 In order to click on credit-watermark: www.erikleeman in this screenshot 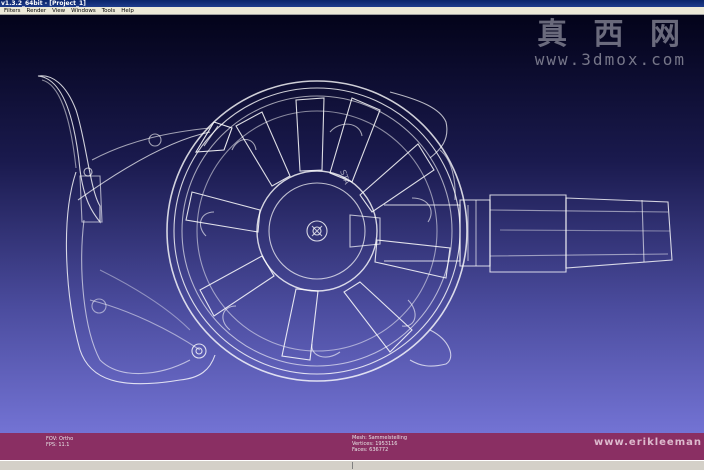, I will do `click(648, 442)`.